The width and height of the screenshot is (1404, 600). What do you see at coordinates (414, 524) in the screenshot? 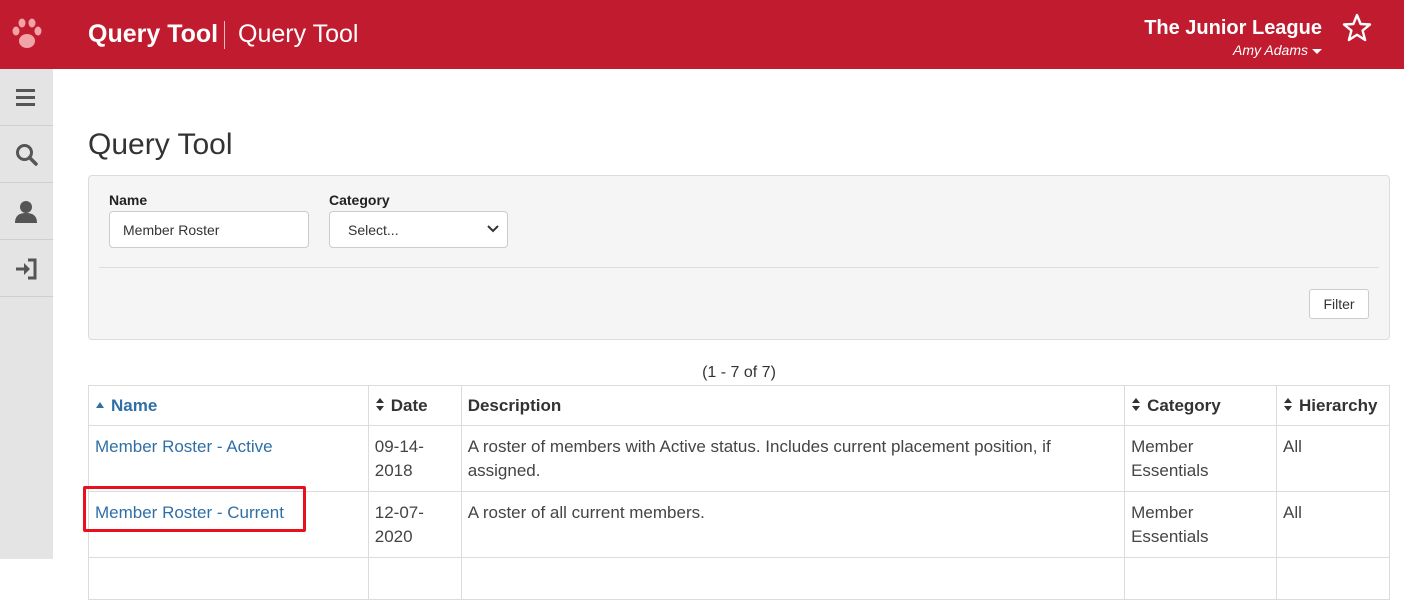
I see `cell-date: 12-07-2020` at bounding box center [414, 524].